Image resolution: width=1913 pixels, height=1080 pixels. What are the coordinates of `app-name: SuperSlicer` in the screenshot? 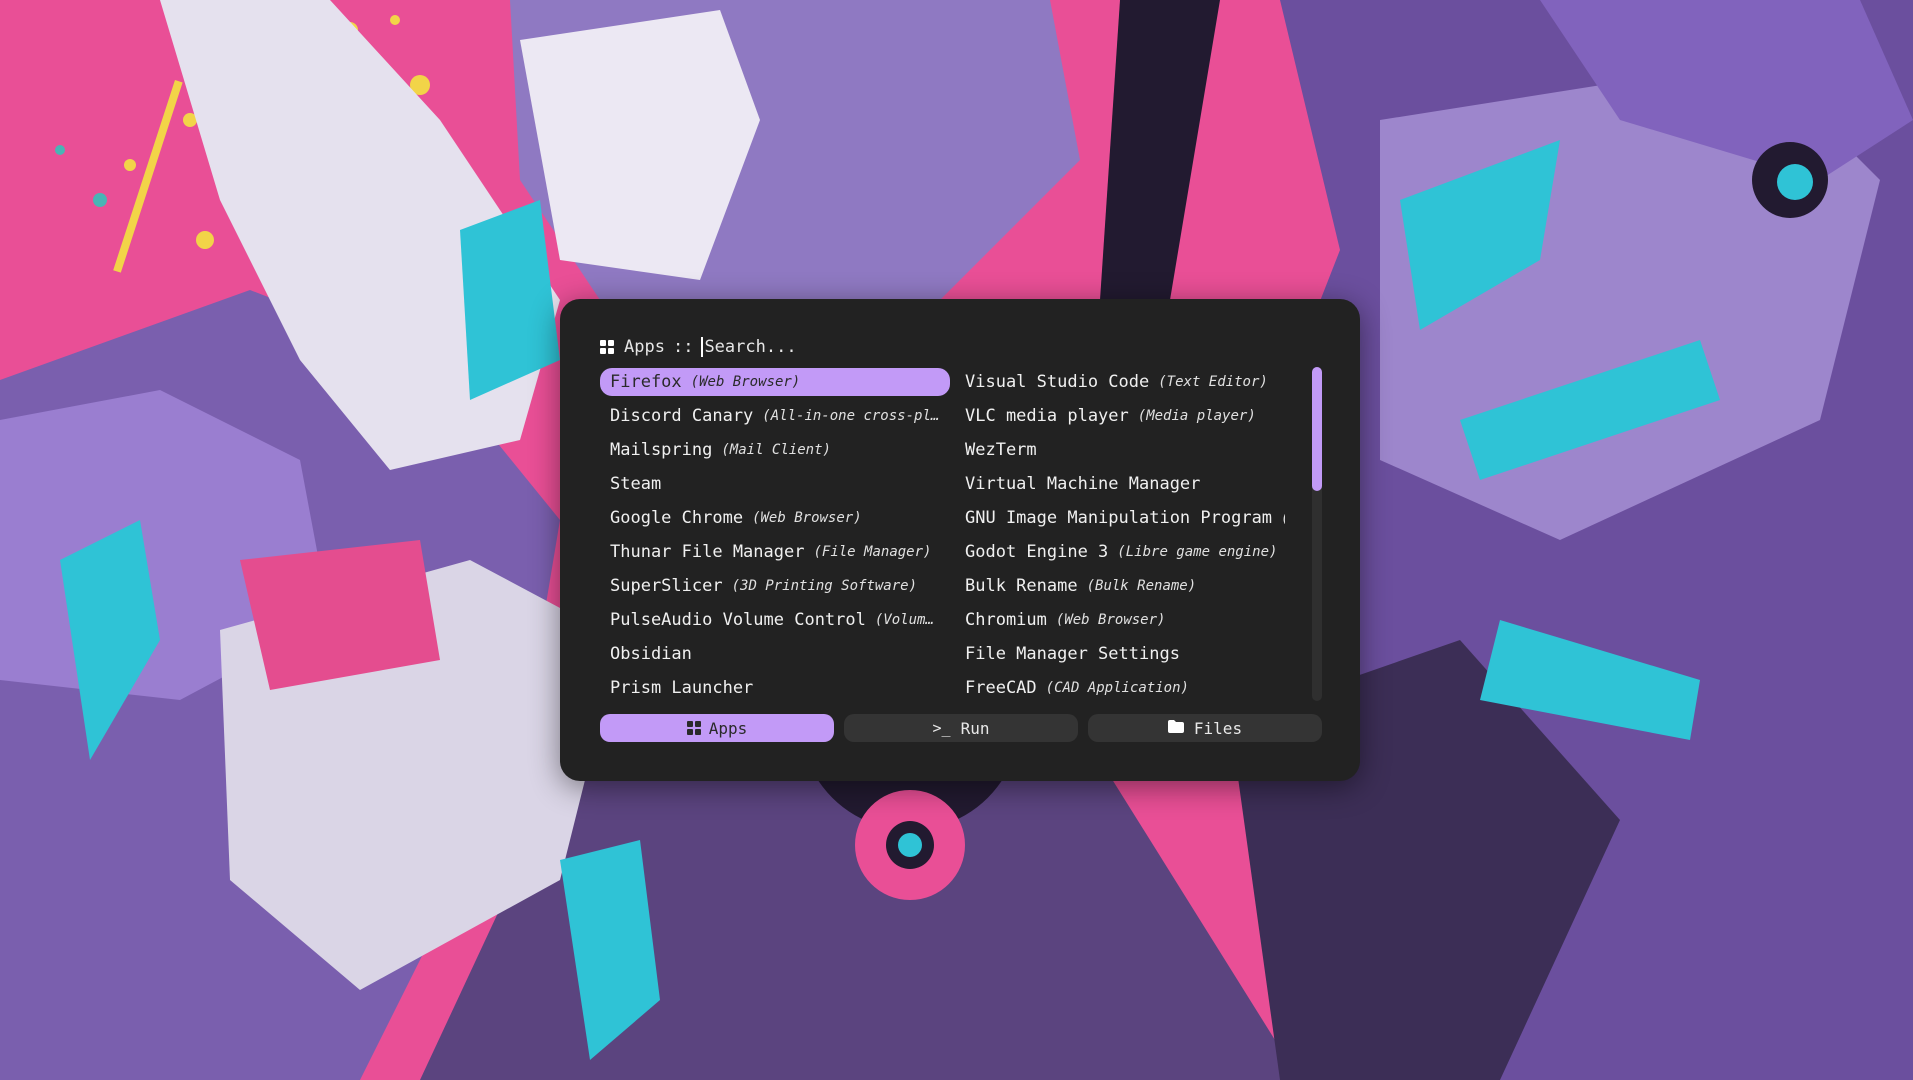 It's located at (666, 586).